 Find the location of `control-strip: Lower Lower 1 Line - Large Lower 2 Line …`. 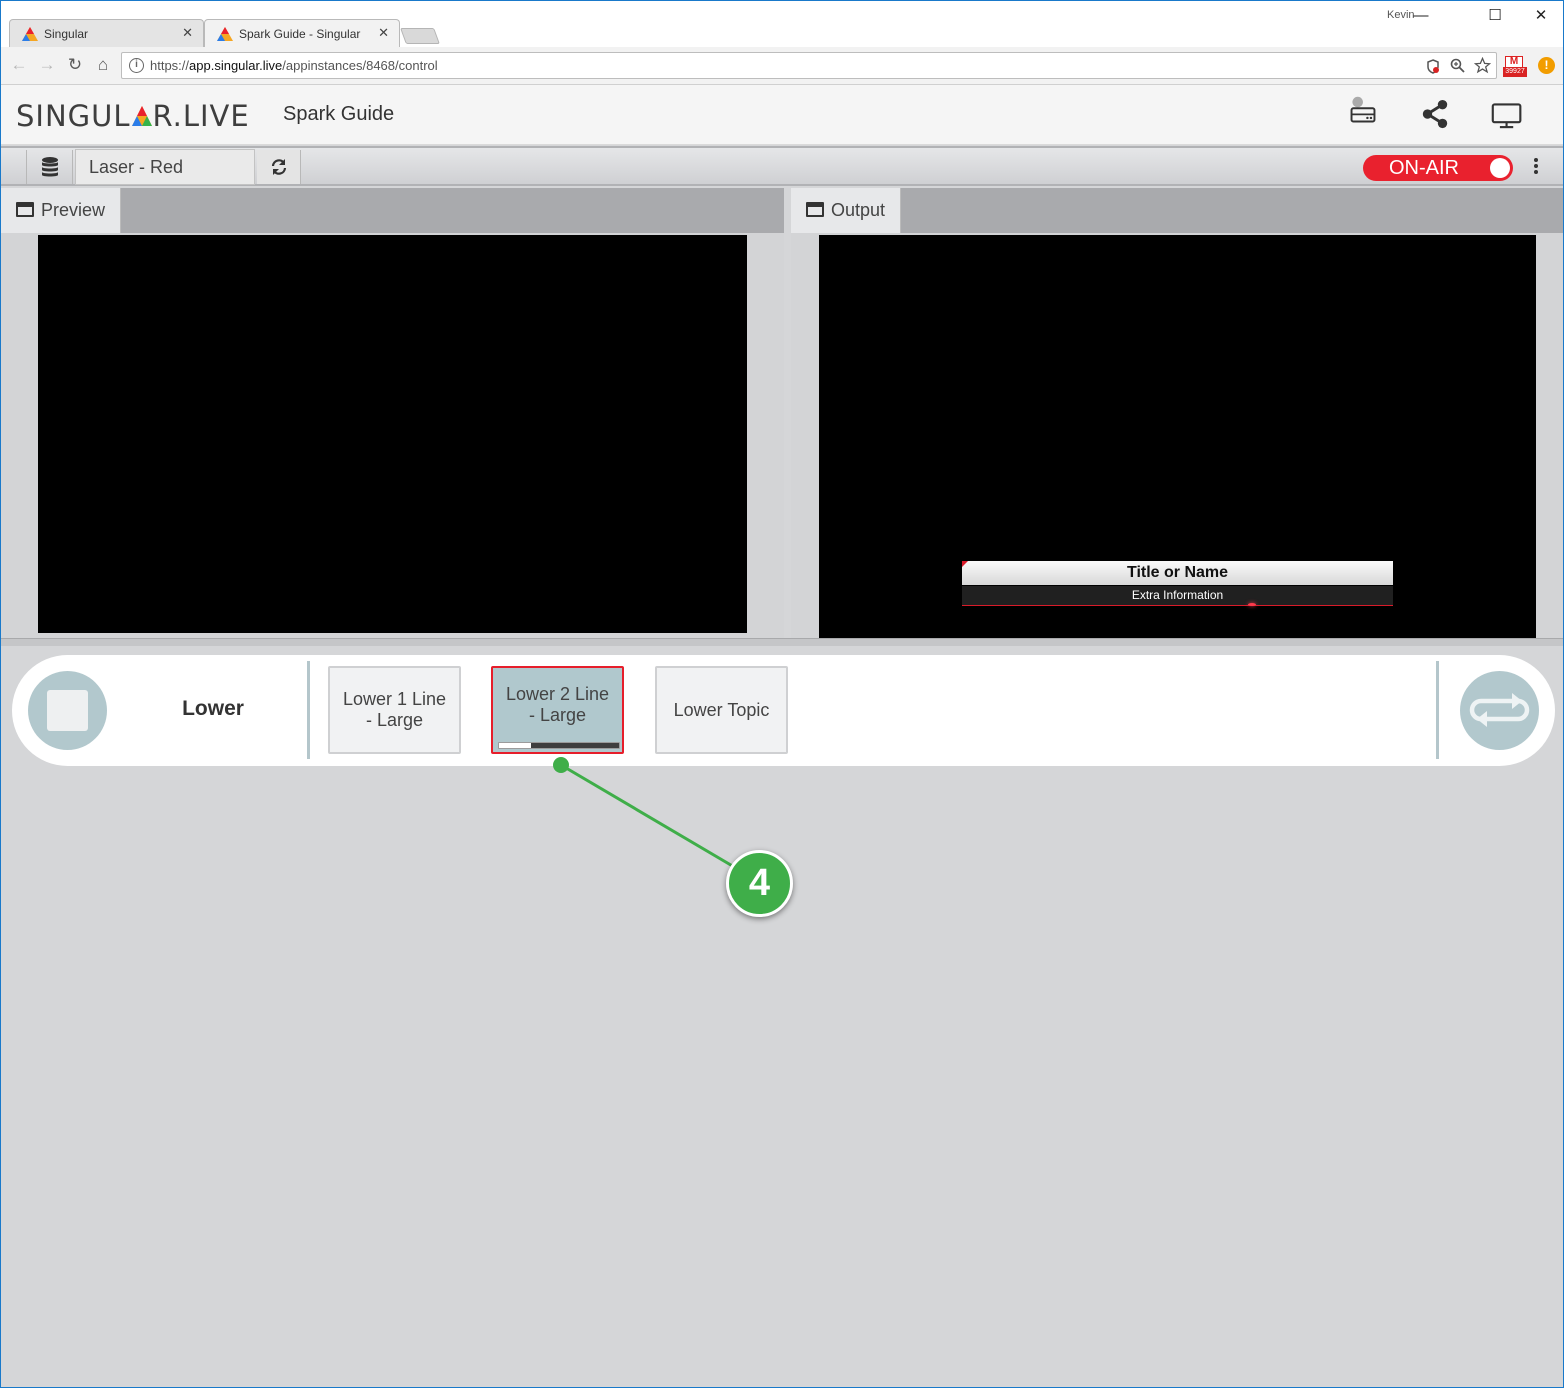

control-strip: Lower Lower 1 Line - Large Lower 2 Line … is located at coordinates (783, 710).